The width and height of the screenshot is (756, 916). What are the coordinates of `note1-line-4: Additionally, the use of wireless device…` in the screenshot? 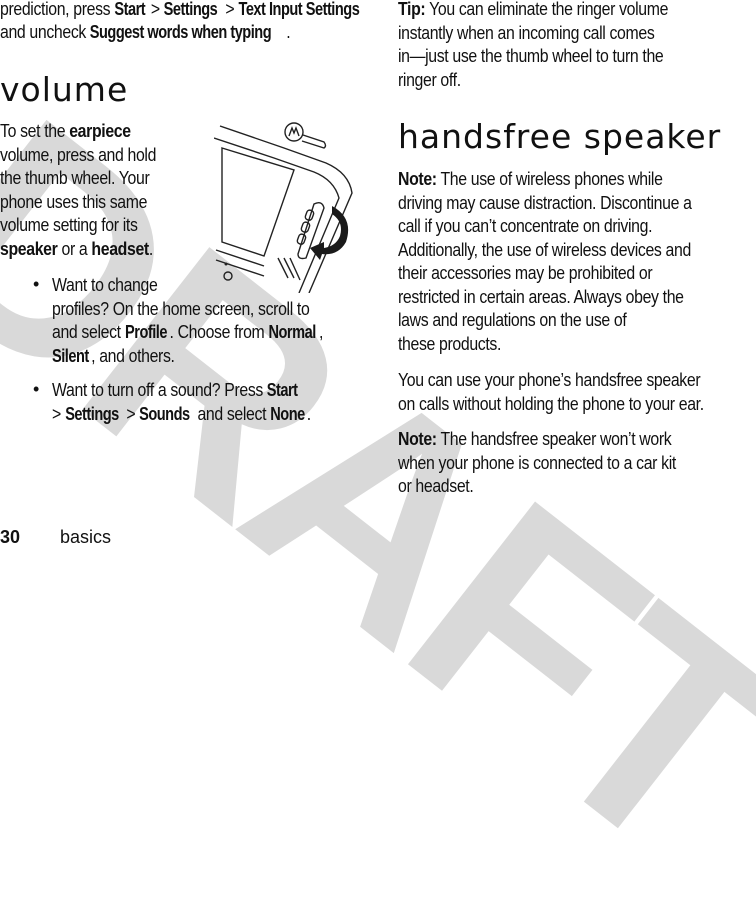 It's located at (544, 249).